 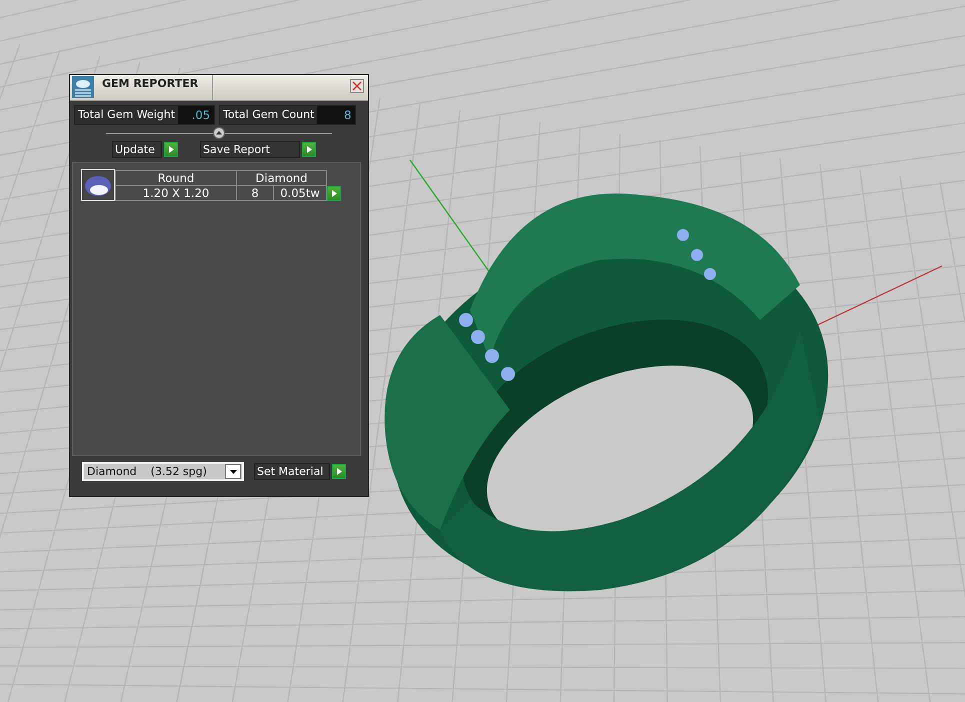 What do you see at coordinates (292, 471) in the screenshot?
I see `set-material-button: Set Material` at bounding box center [292, 471].